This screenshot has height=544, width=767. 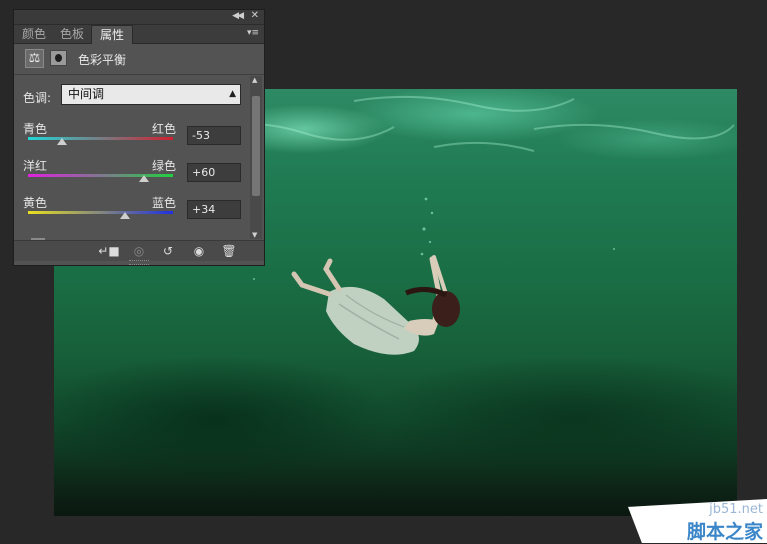 I want to click on slider-right-label: 绿色, so click(x=164, y=166).